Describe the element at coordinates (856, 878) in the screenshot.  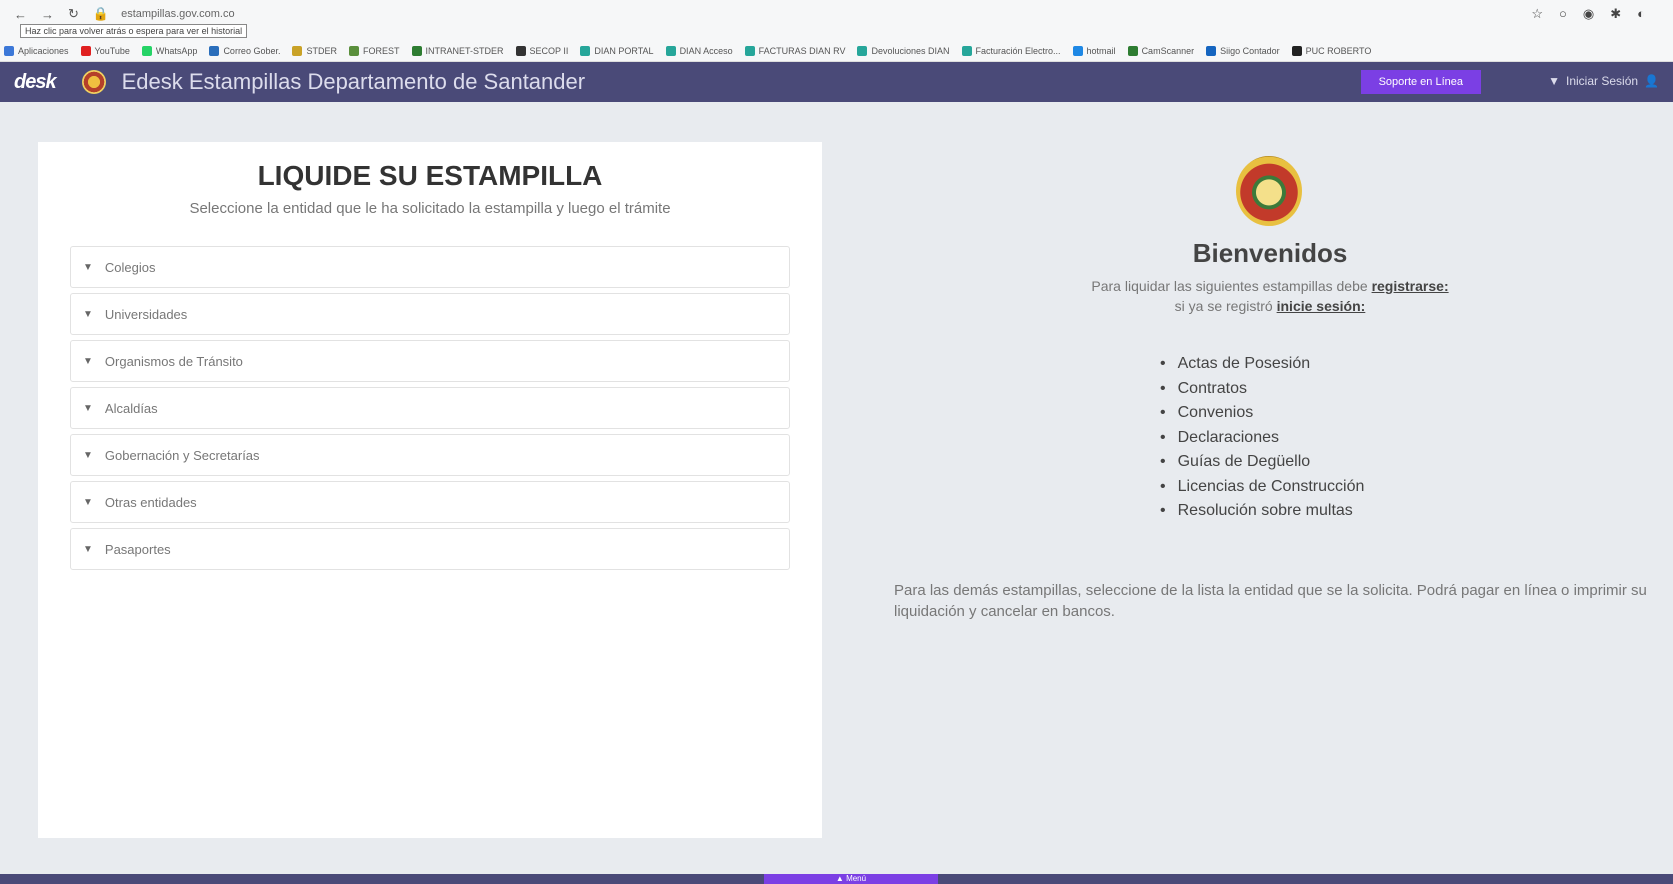
I see `menu-label: Menú` at that location.